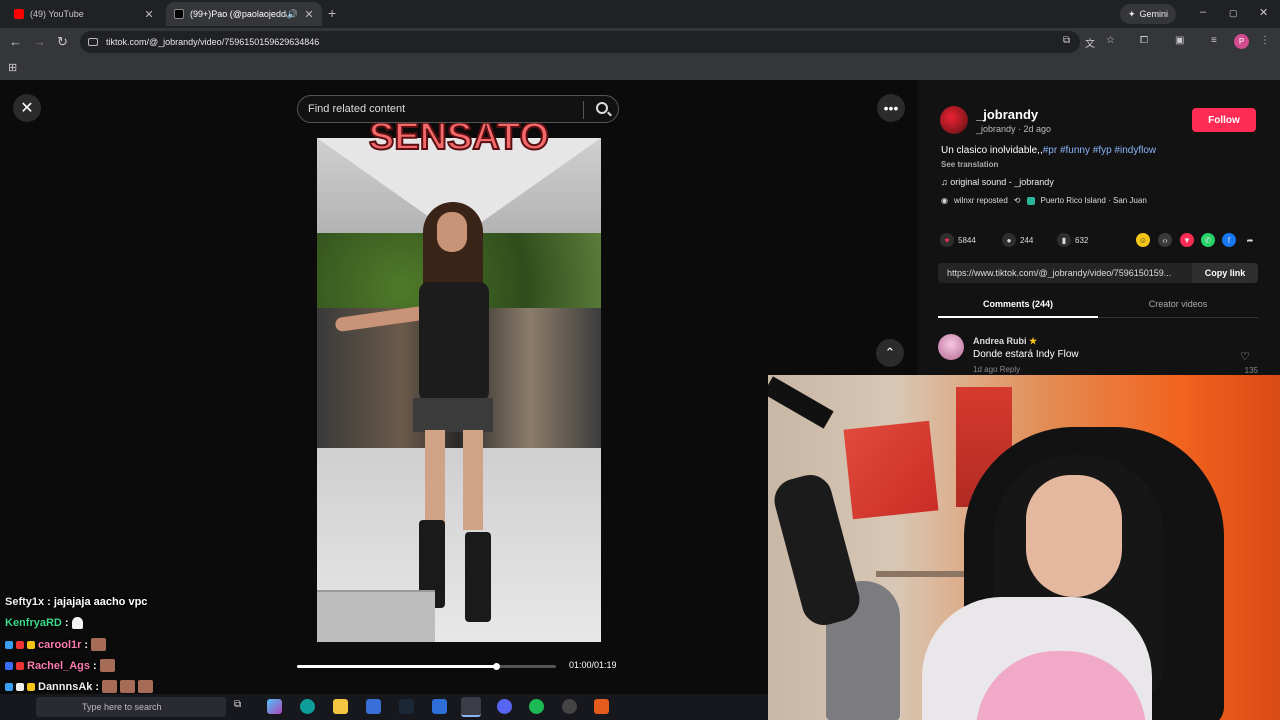 The height and width of the screenshot is (720, 1280). What do you see at coordinates (996, 369) in the screenshot?
I see `comment-meta: 1d ago Reply` at bounding box center [996, 369].